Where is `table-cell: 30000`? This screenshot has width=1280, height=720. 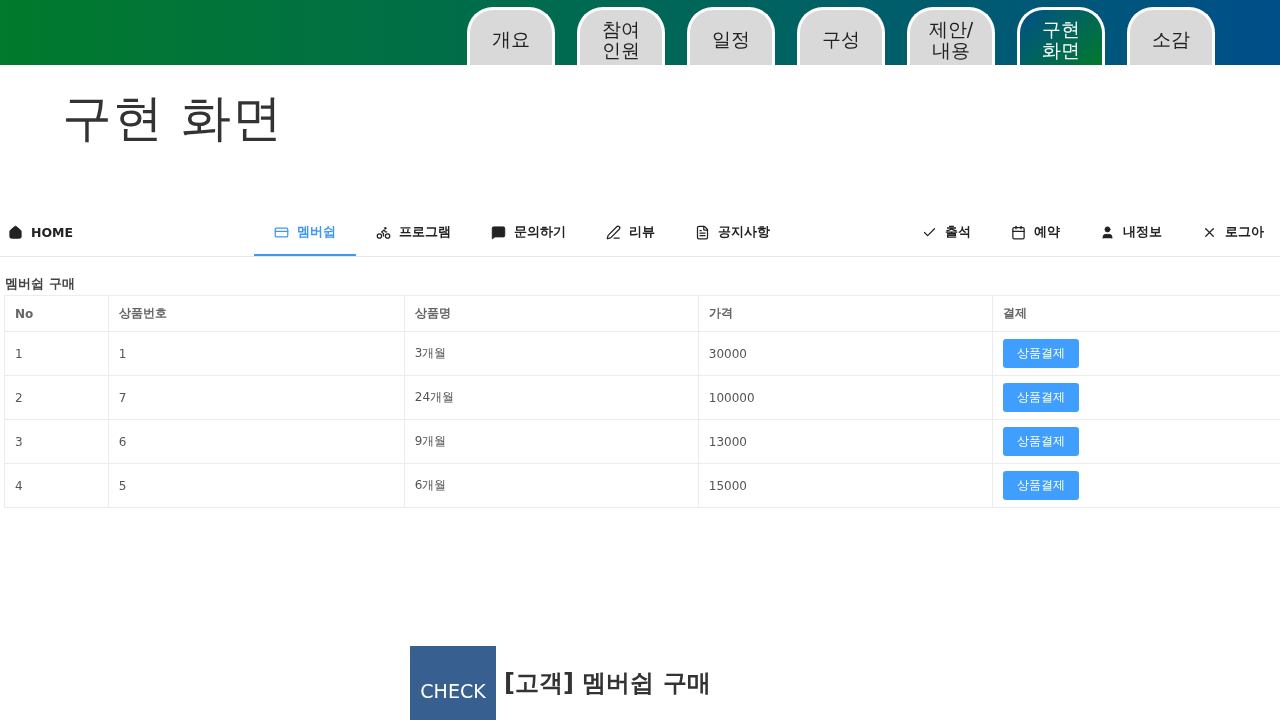
table-cell: 30000 is located at coordinates (845, 353).